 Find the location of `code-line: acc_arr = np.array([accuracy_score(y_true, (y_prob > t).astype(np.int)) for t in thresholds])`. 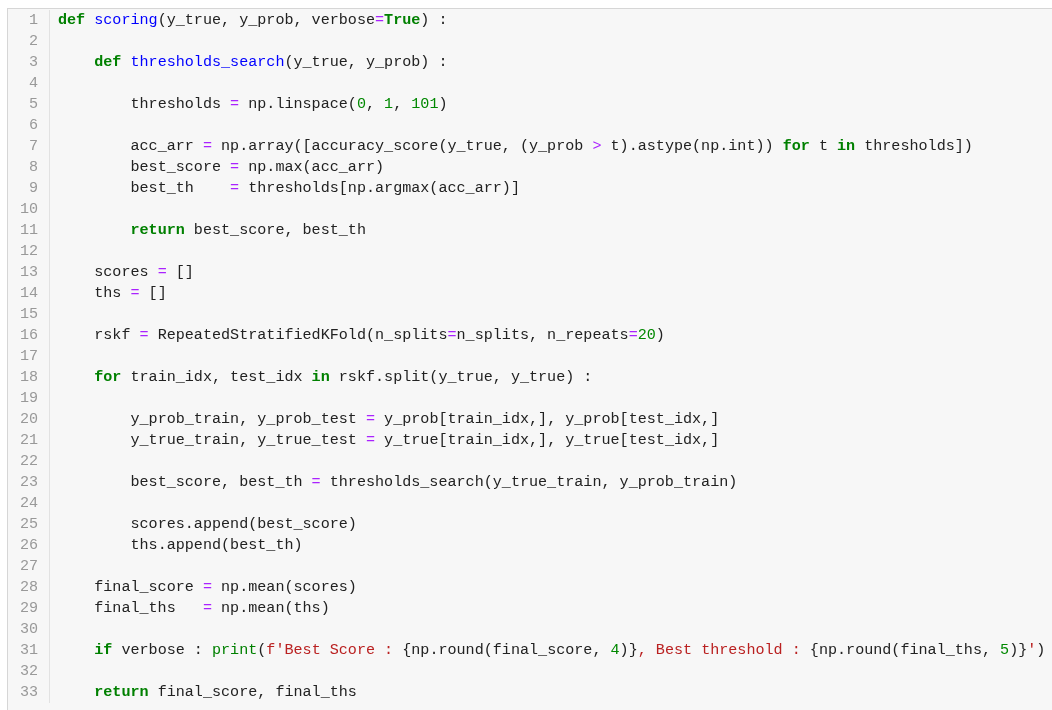

code-line: acc_arr = np.array([accuracy_score(y_true, (y_prob > t).astype(np.int)) for t in thresholds]) is located at coordinates (551, 146).